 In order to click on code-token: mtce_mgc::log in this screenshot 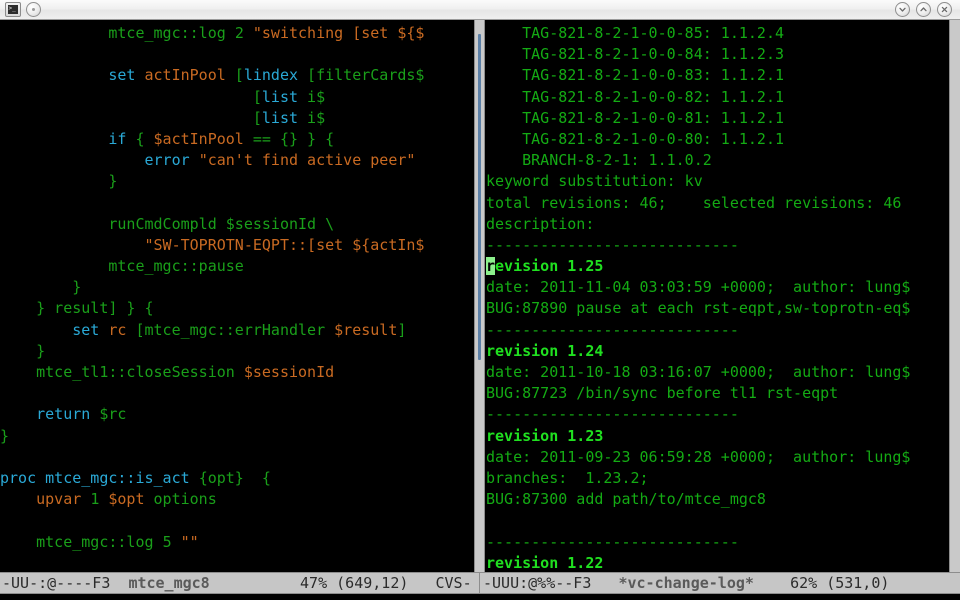, I will do `click(95, 541)`.